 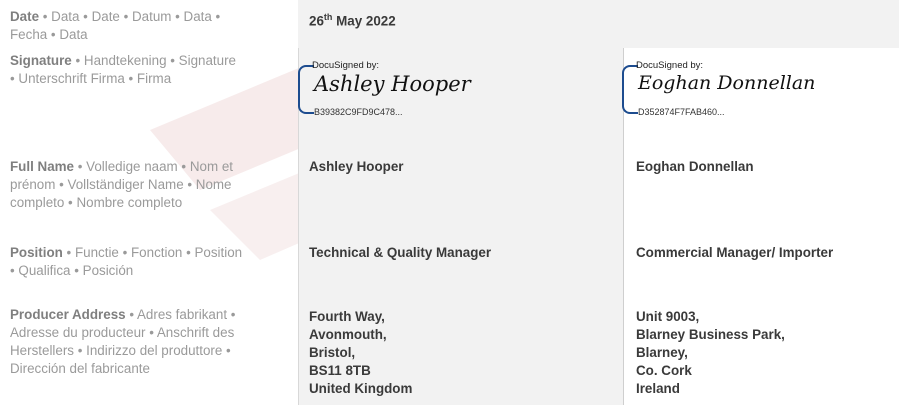 I want to click on signature-1: Ashley Hooper, so click(x=392, y=84).